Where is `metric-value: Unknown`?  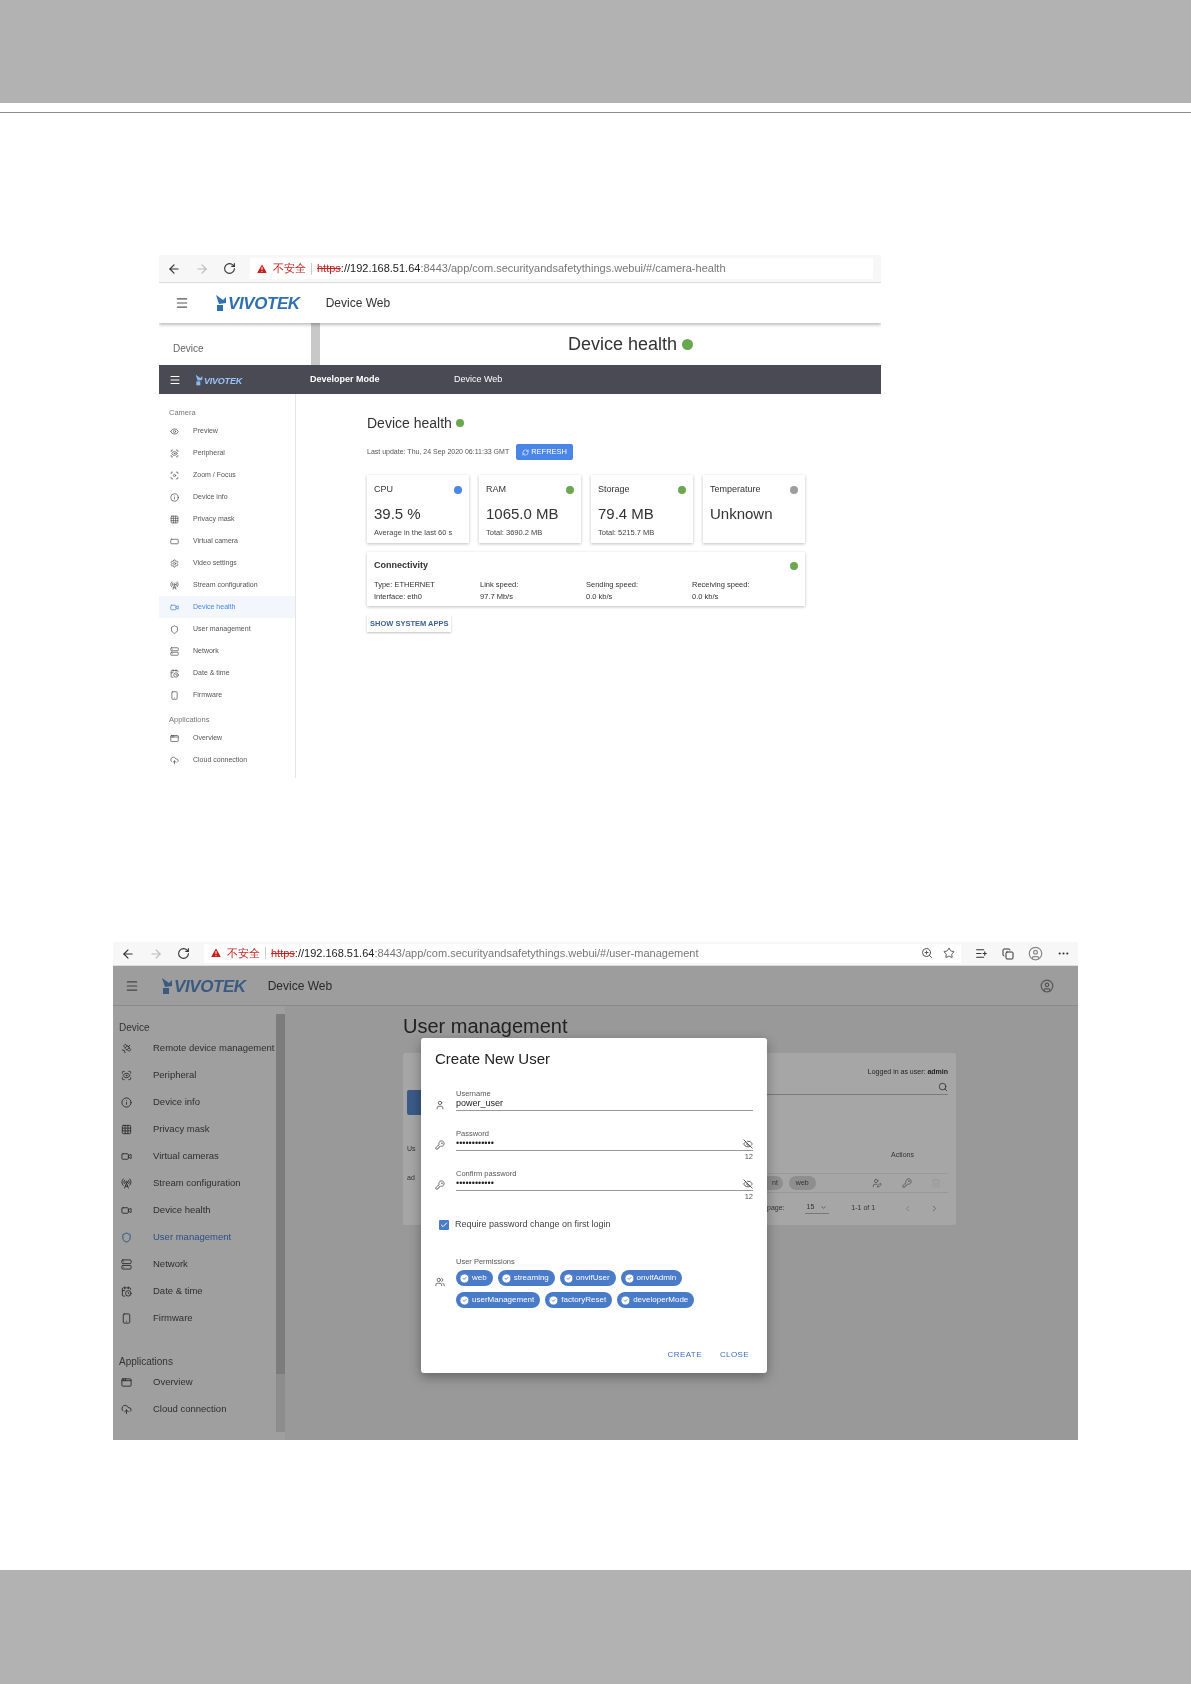
metric-value: Unknown is located at coordinates (742, 513).